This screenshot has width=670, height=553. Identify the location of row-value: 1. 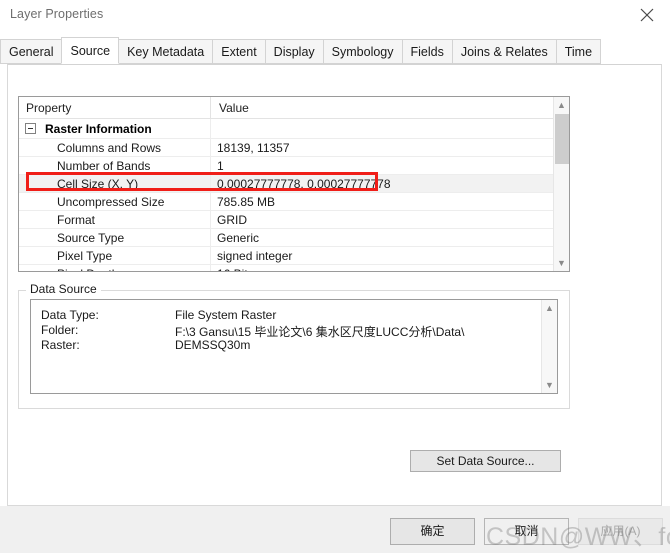
(220, 166).